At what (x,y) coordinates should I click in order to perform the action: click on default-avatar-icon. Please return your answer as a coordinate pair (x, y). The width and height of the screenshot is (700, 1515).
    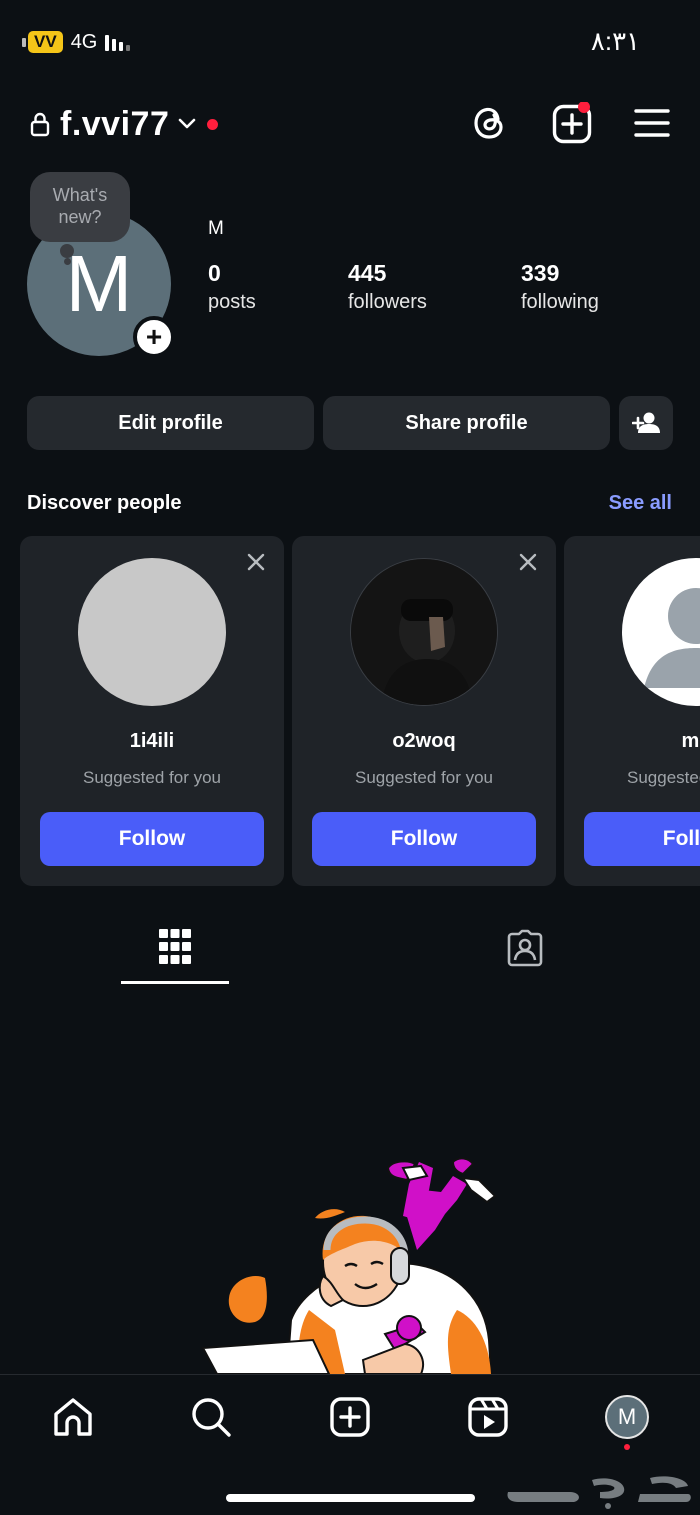
    Looking at the image, I should click on (661, 632).